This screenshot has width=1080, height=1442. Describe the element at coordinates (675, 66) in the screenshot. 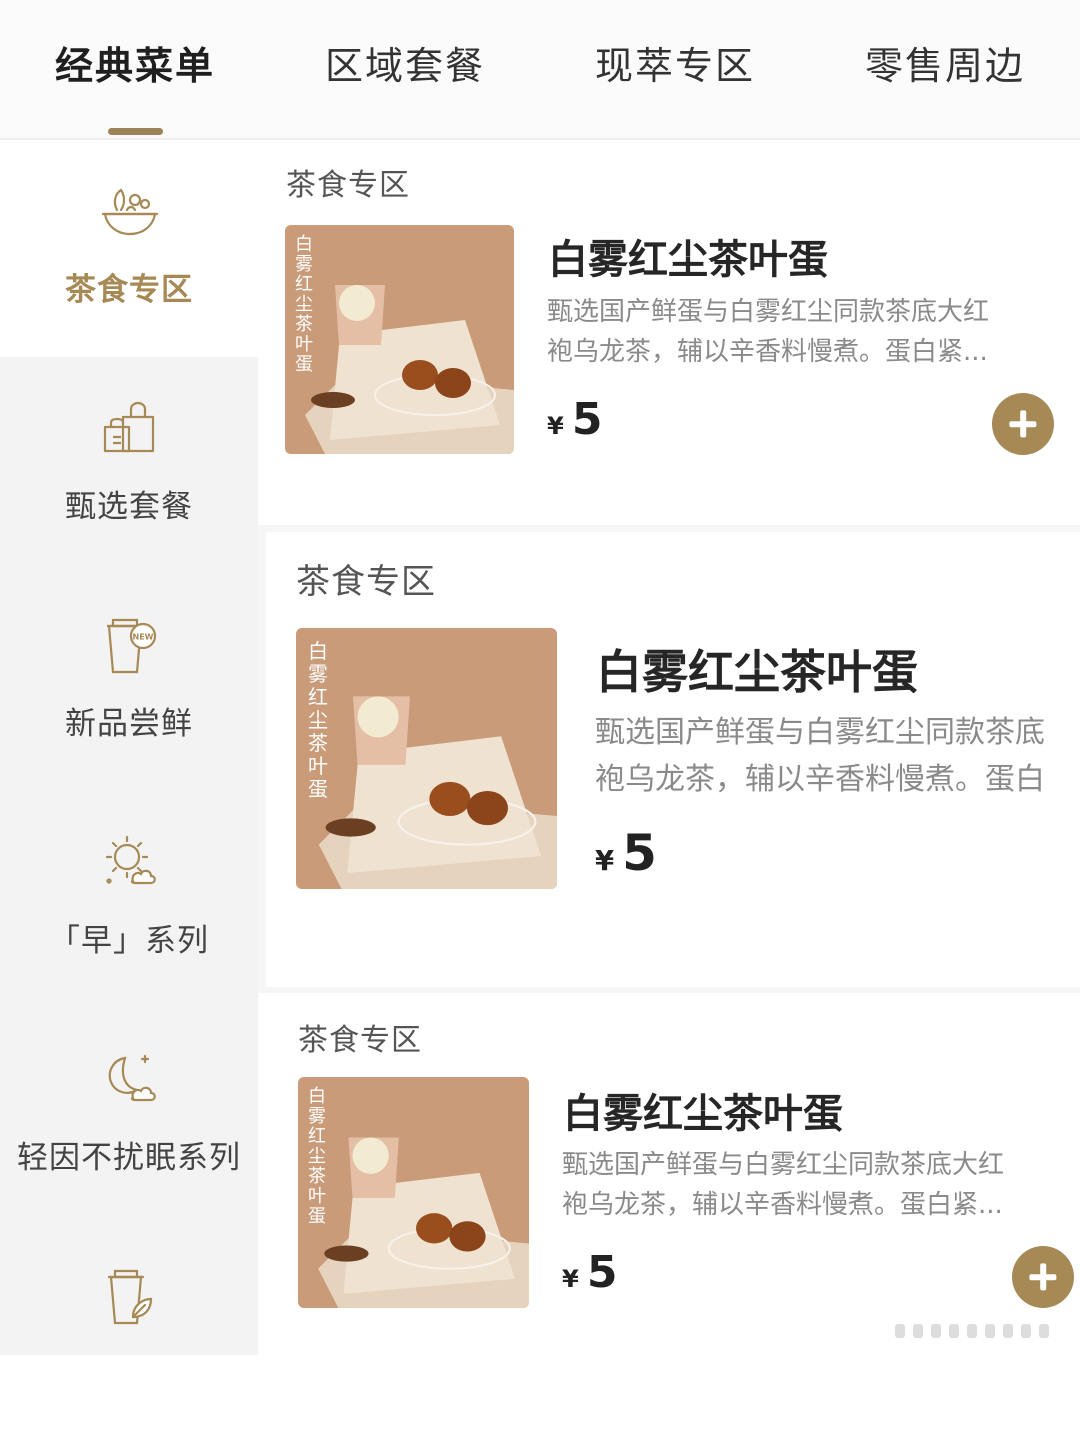

I see `tab-fresh-brew: 现萃专区` at that location.